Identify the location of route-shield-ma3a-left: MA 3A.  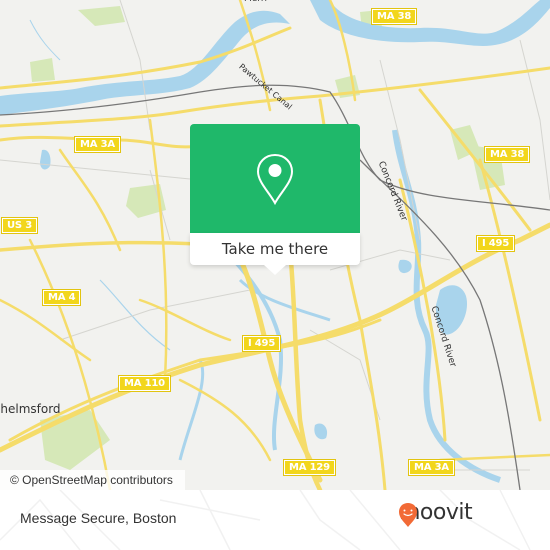
(97, 144).